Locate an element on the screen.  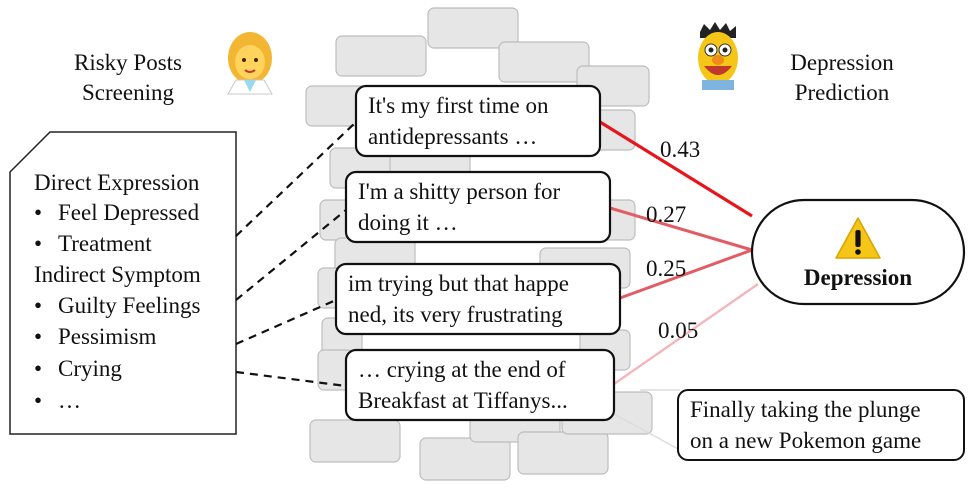
ignored-post-line1: Finally taking the plunge is located at coordinates (805, 409).